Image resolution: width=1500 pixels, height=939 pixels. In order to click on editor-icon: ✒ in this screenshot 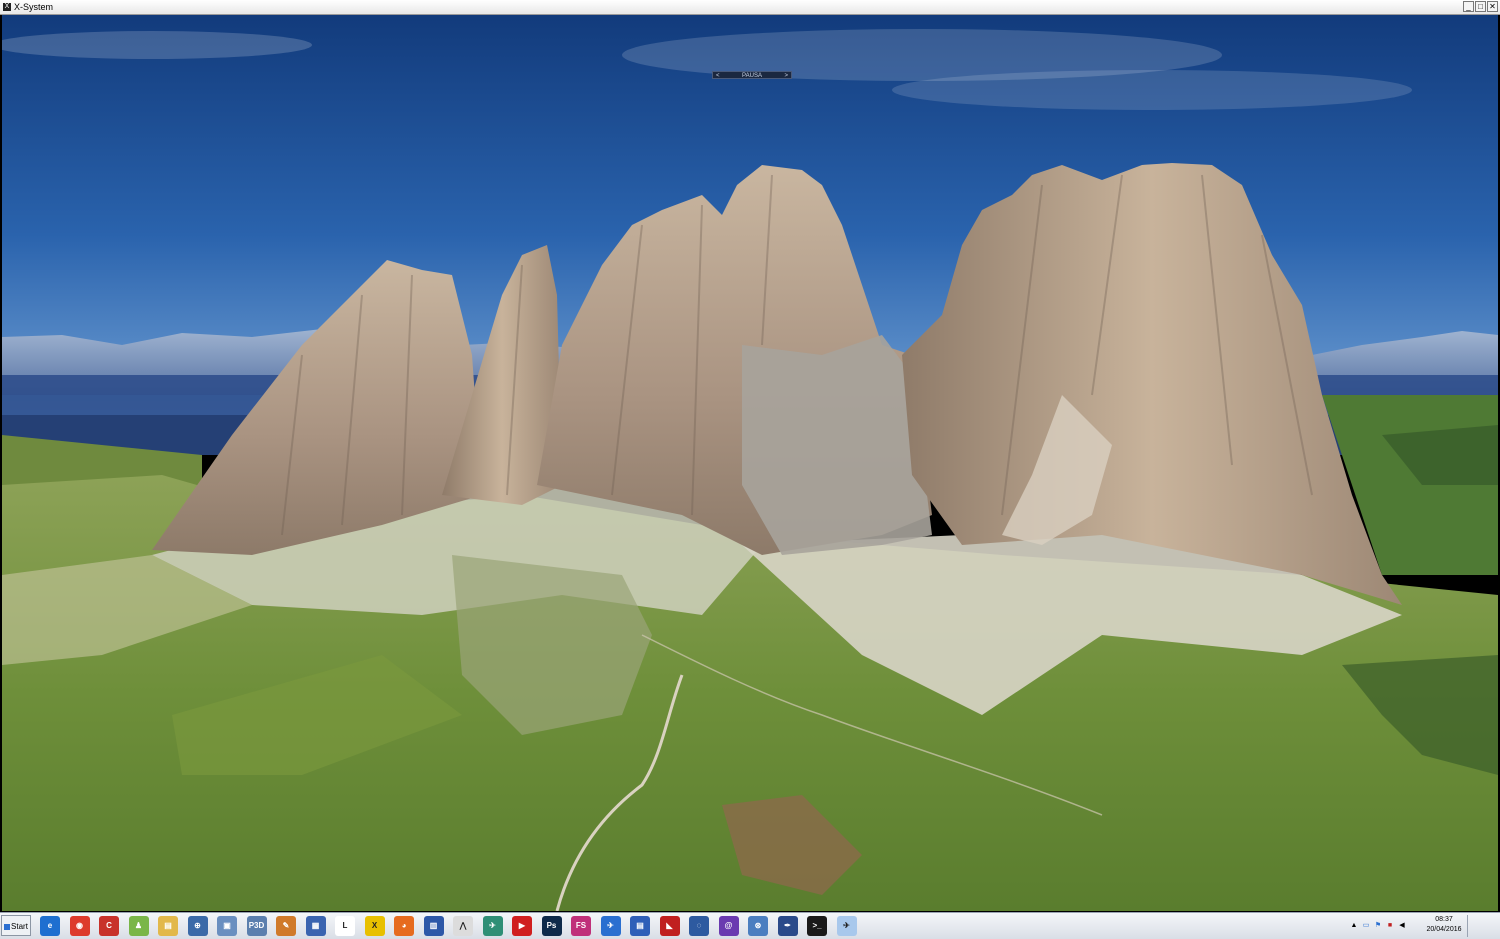, I will do `click(787, 926)`.